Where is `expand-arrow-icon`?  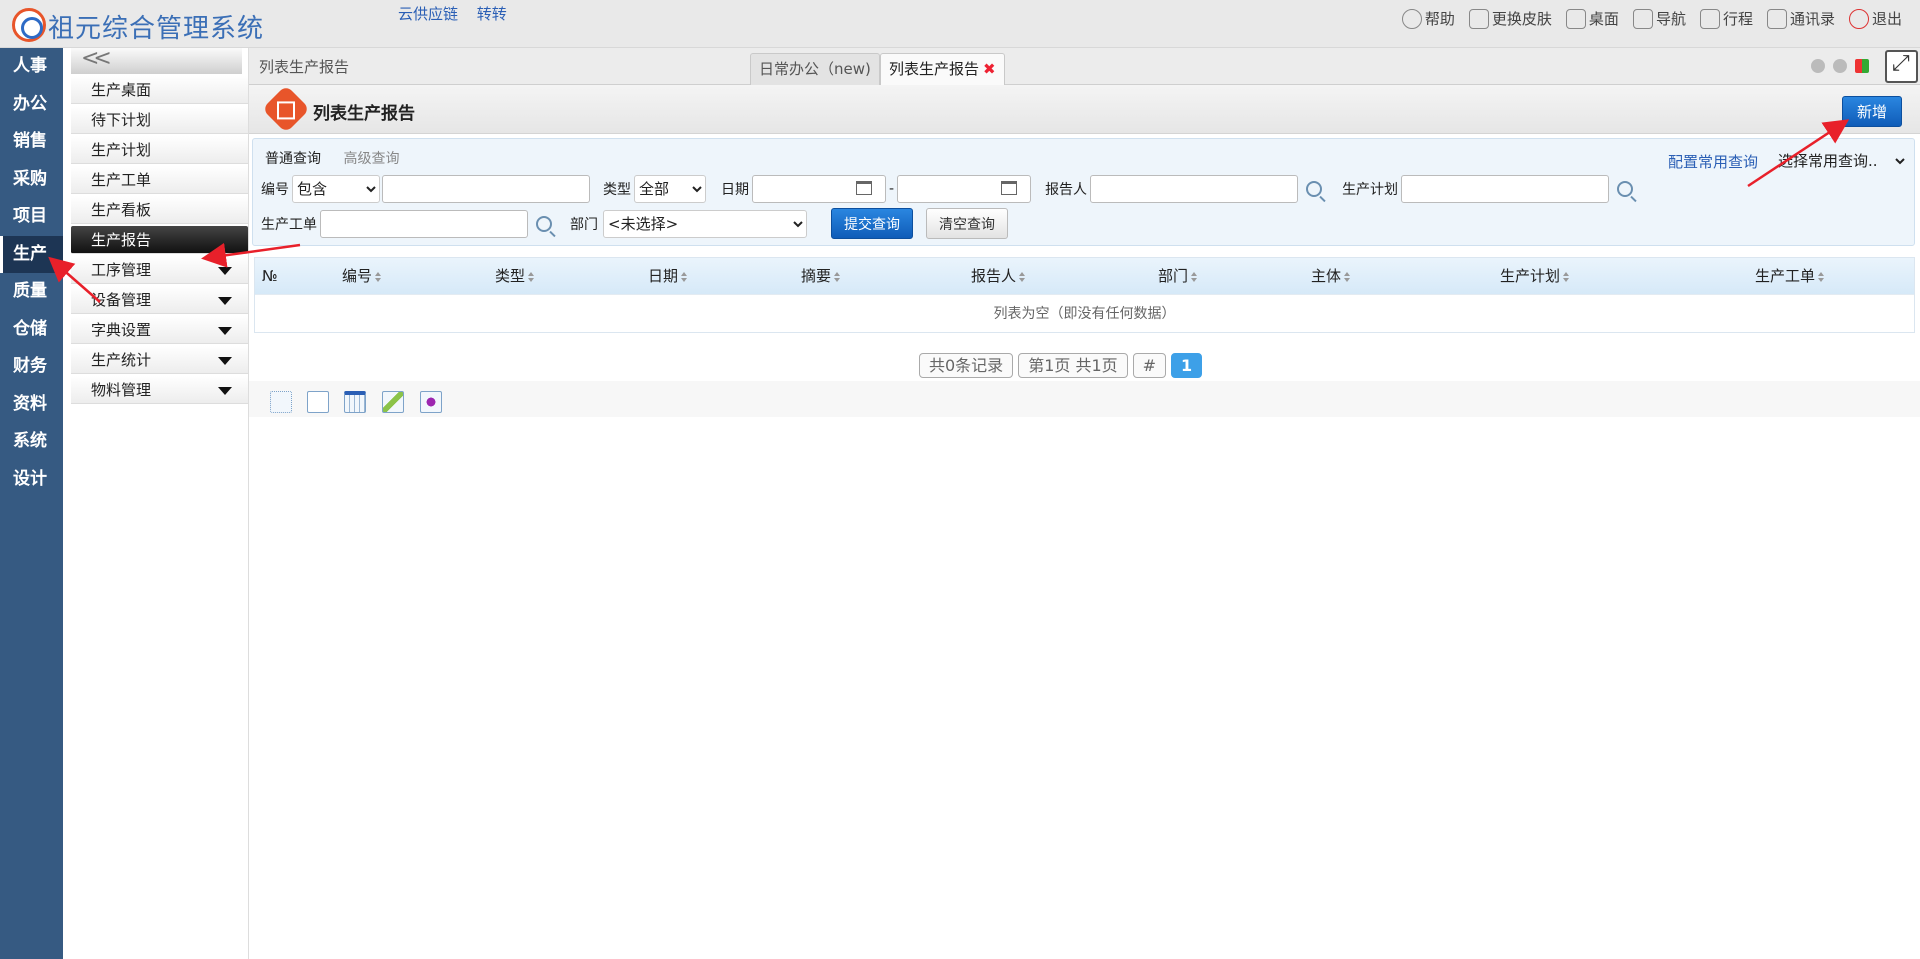
expand-arrow-icon is located at coordinates (225, 271).